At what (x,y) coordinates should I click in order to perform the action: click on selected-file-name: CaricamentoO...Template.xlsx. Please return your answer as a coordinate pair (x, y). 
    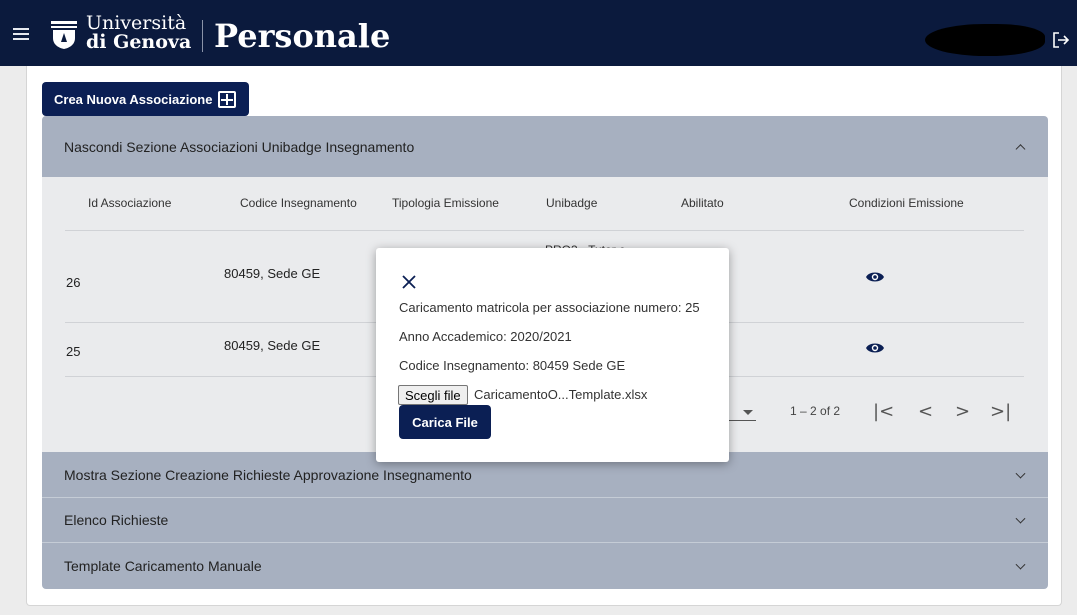
    Looking at the image, I should click on (561, 394).